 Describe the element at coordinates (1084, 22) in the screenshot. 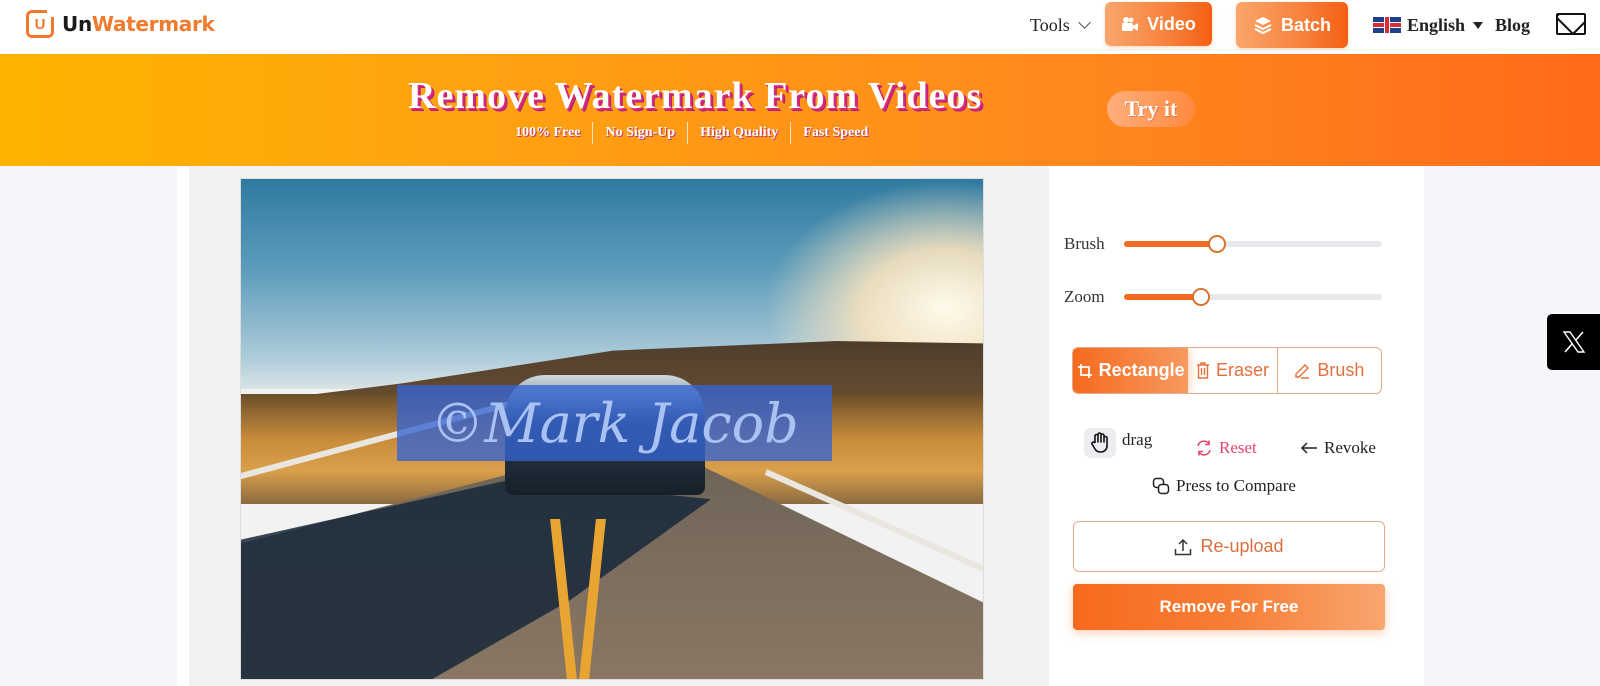

I see `chevron-down-icon` at that location.